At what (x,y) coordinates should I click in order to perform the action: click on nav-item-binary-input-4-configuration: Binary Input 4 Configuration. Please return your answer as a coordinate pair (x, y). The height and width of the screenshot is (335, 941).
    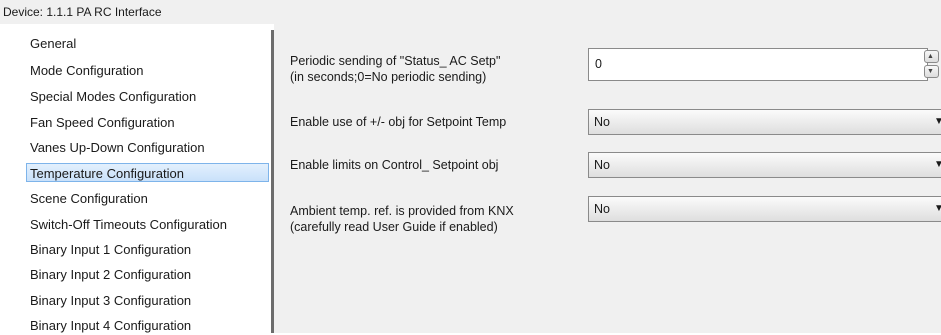
    Looking at the image, I should click on (149, 325).